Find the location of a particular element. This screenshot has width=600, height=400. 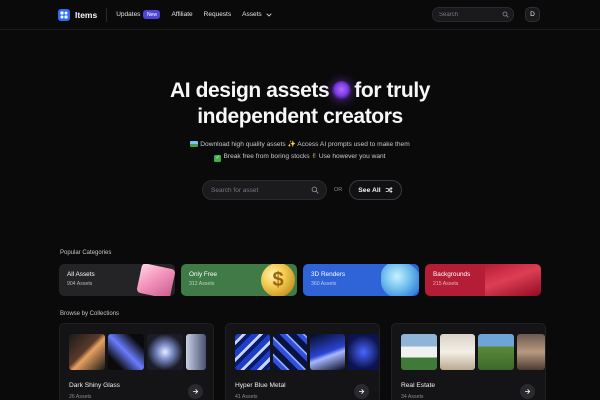

hero-sub-2b: Use however you want is located at coordinates (352, 156).